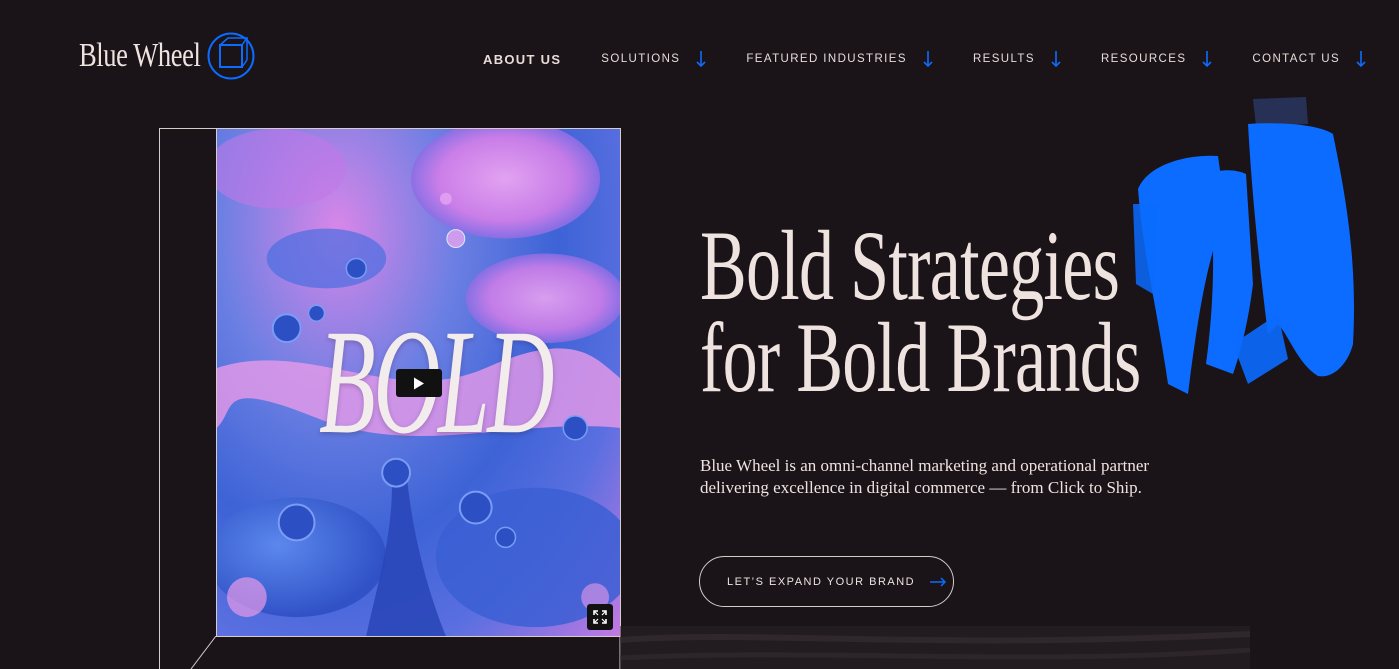 This screenshot has width=1399, height=669. What do you see at coordinates (920, 357) in the screenshot?
I see `hero-headline-line2: for Bold Brands` at bounding box center [920, 357].